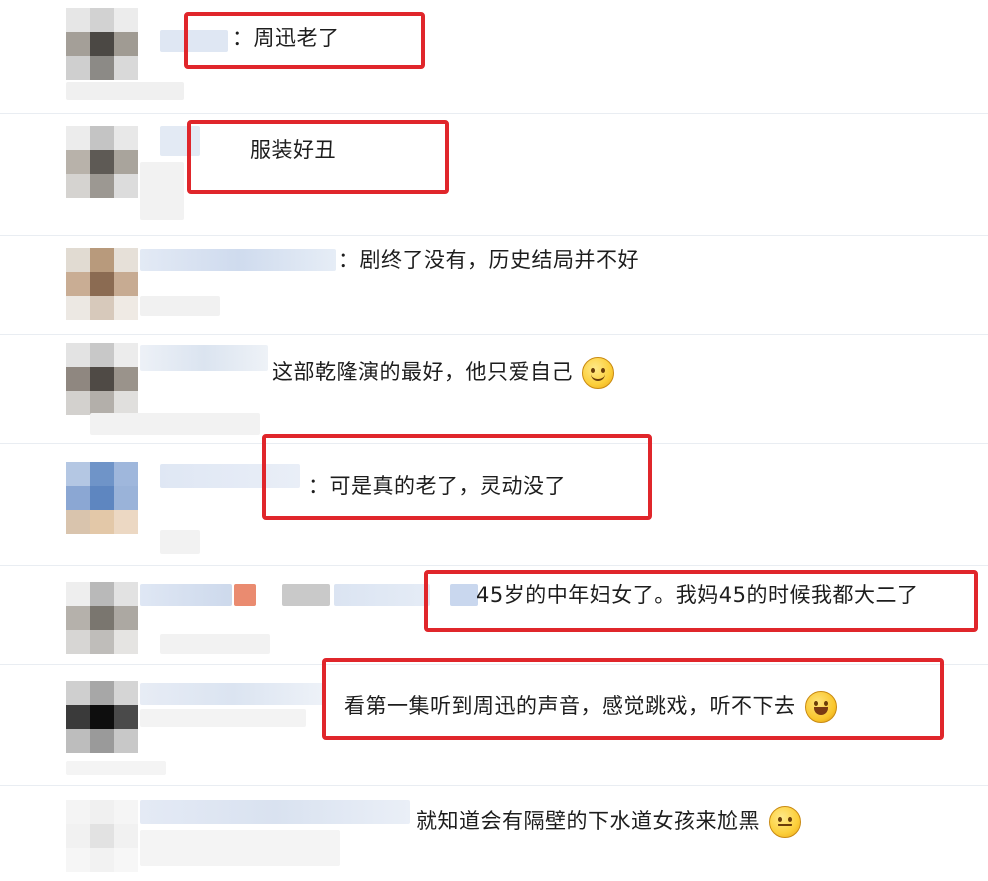 This screenshot has width=988, height=881. I want to click on comment-item: 服装好丑, so click(494, 175).